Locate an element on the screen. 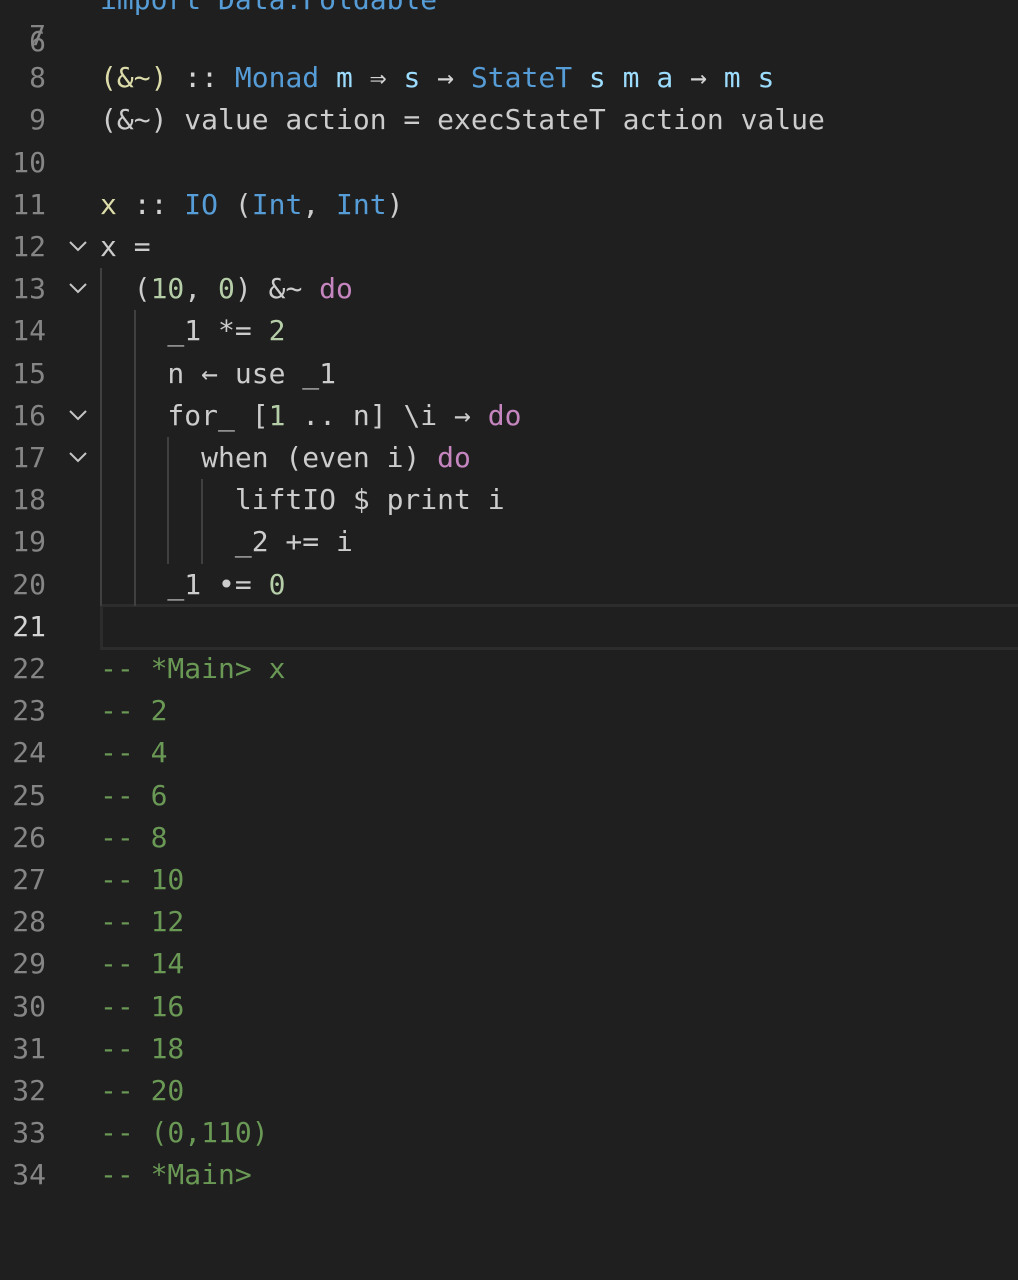 The image size is (1018, 1280). line-number: 7 is located at coordinates (37, 35).